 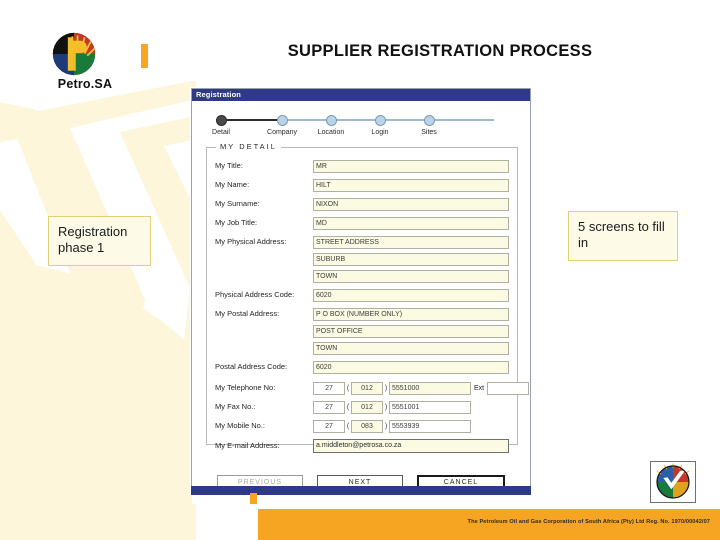 What do you see at coordinates (411, 295) in the screenshot?
I see `physical-code-input: 6020` at bounding box center [411, 295].